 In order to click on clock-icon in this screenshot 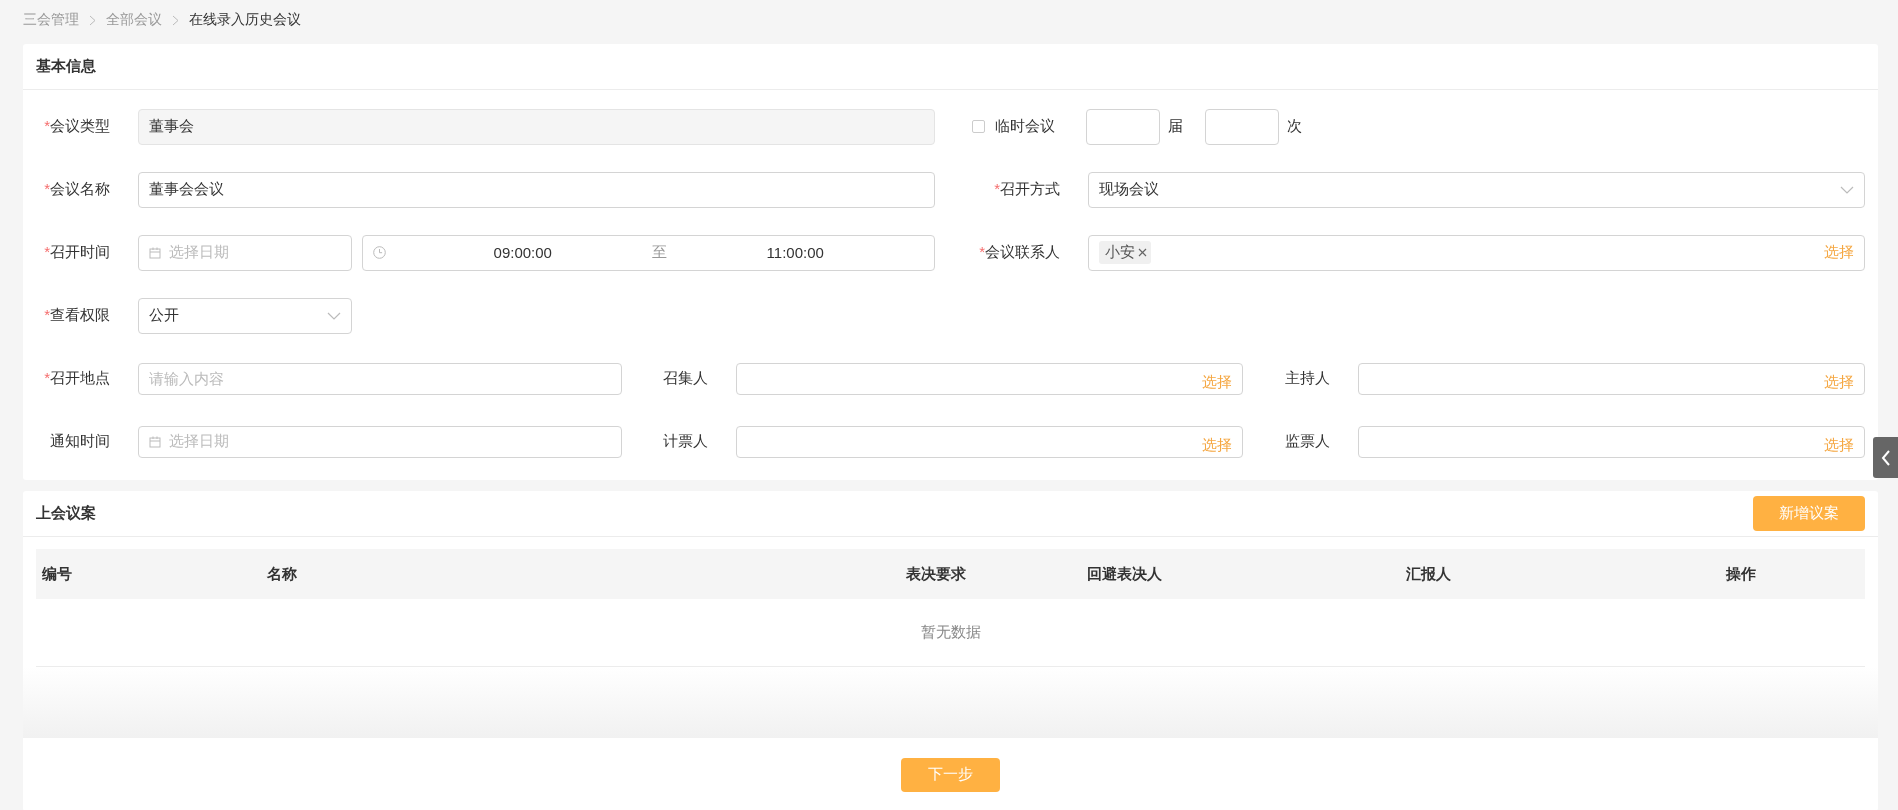, I will do `click(379, 252)`.